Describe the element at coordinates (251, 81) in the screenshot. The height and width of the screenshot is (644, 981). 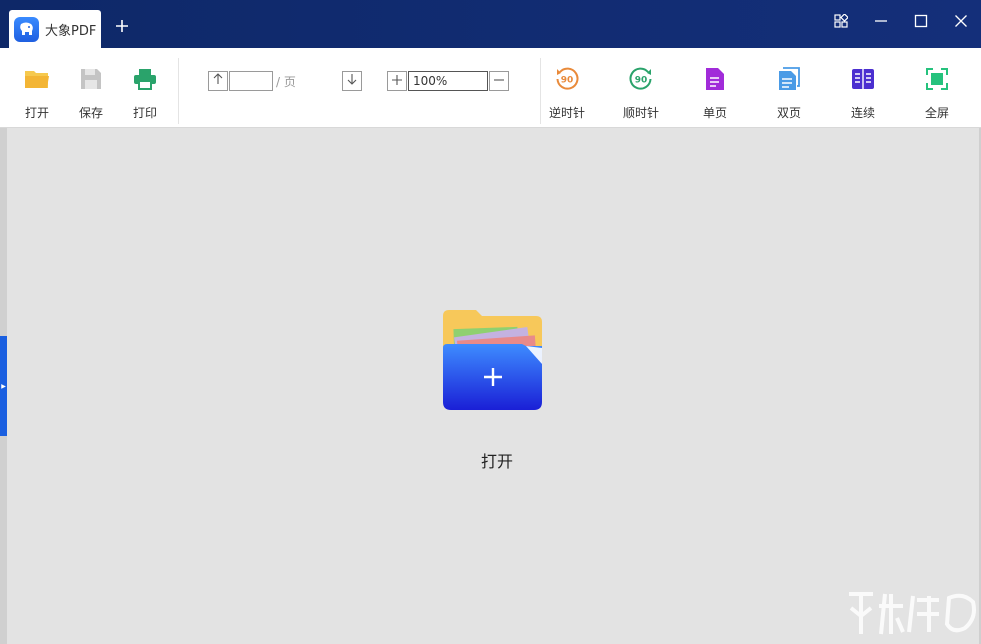
I see `page-number-input` at that location.